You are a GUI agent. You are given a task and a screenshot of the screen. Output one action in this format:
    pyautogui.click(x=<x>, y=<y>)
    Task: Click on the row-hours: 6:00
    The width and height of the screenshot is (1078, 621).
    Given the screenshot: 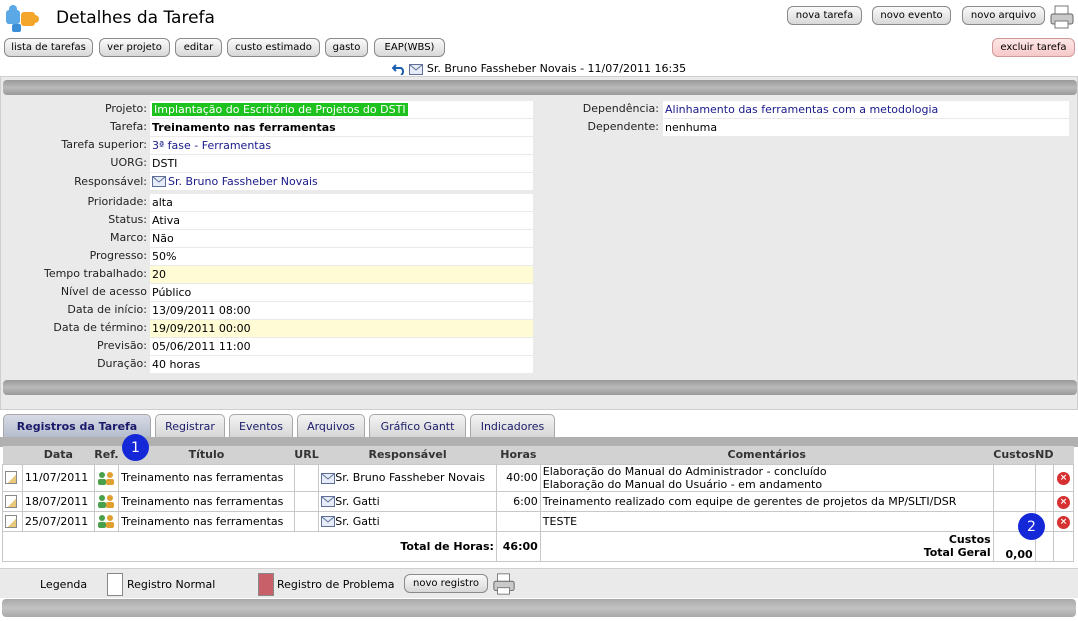 What is the action you would take?
    pyautogui.click(x=518, y=501)
    